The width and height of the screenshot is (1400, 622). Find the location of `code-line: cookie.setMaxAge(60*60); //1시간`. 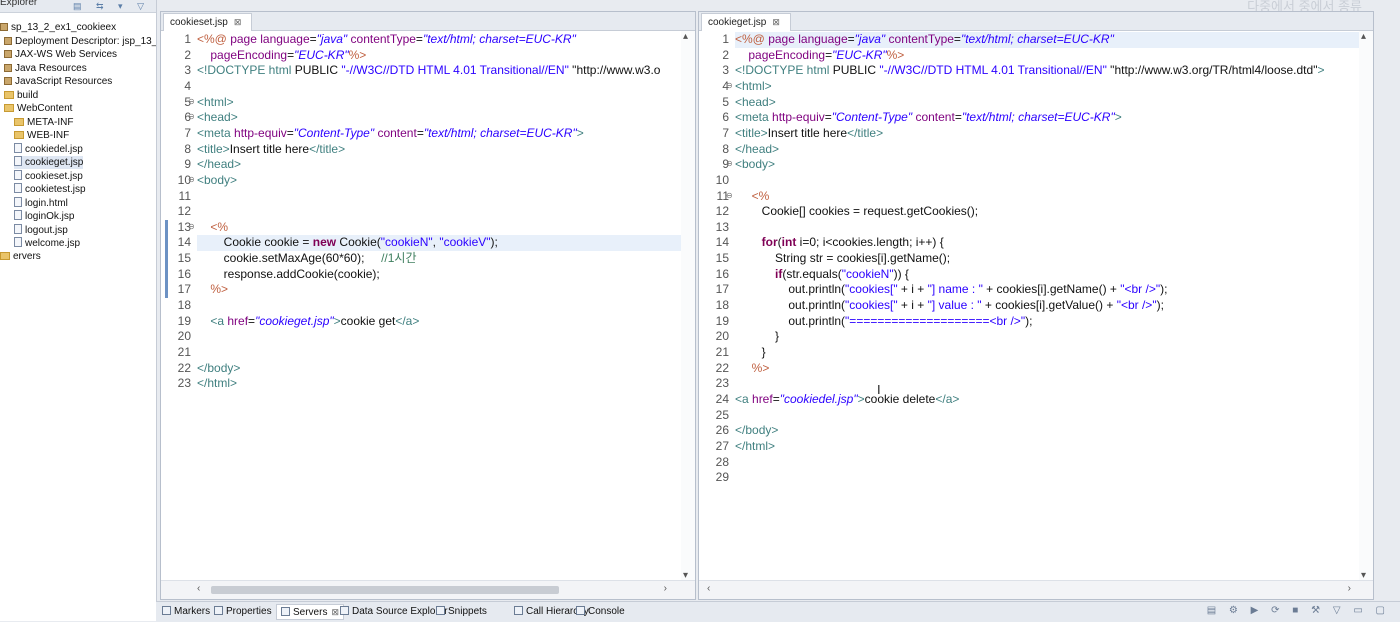

code-line: cookie.setMaxAge(60*60); //1시간 is located at coordinates (307, 259).